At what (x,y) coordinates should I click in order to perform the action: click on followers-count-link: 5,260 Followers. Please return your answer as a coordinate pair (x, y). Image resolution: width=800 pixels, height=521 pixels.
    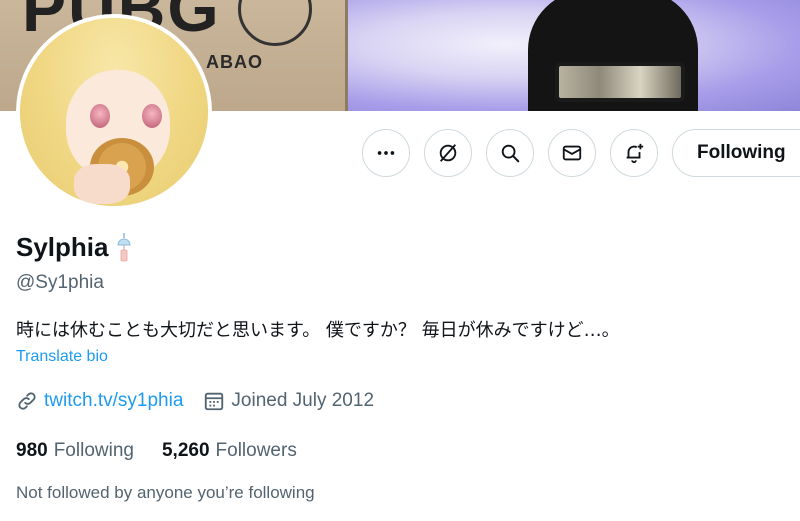
    Looking at the image, I should click on (229, 451).